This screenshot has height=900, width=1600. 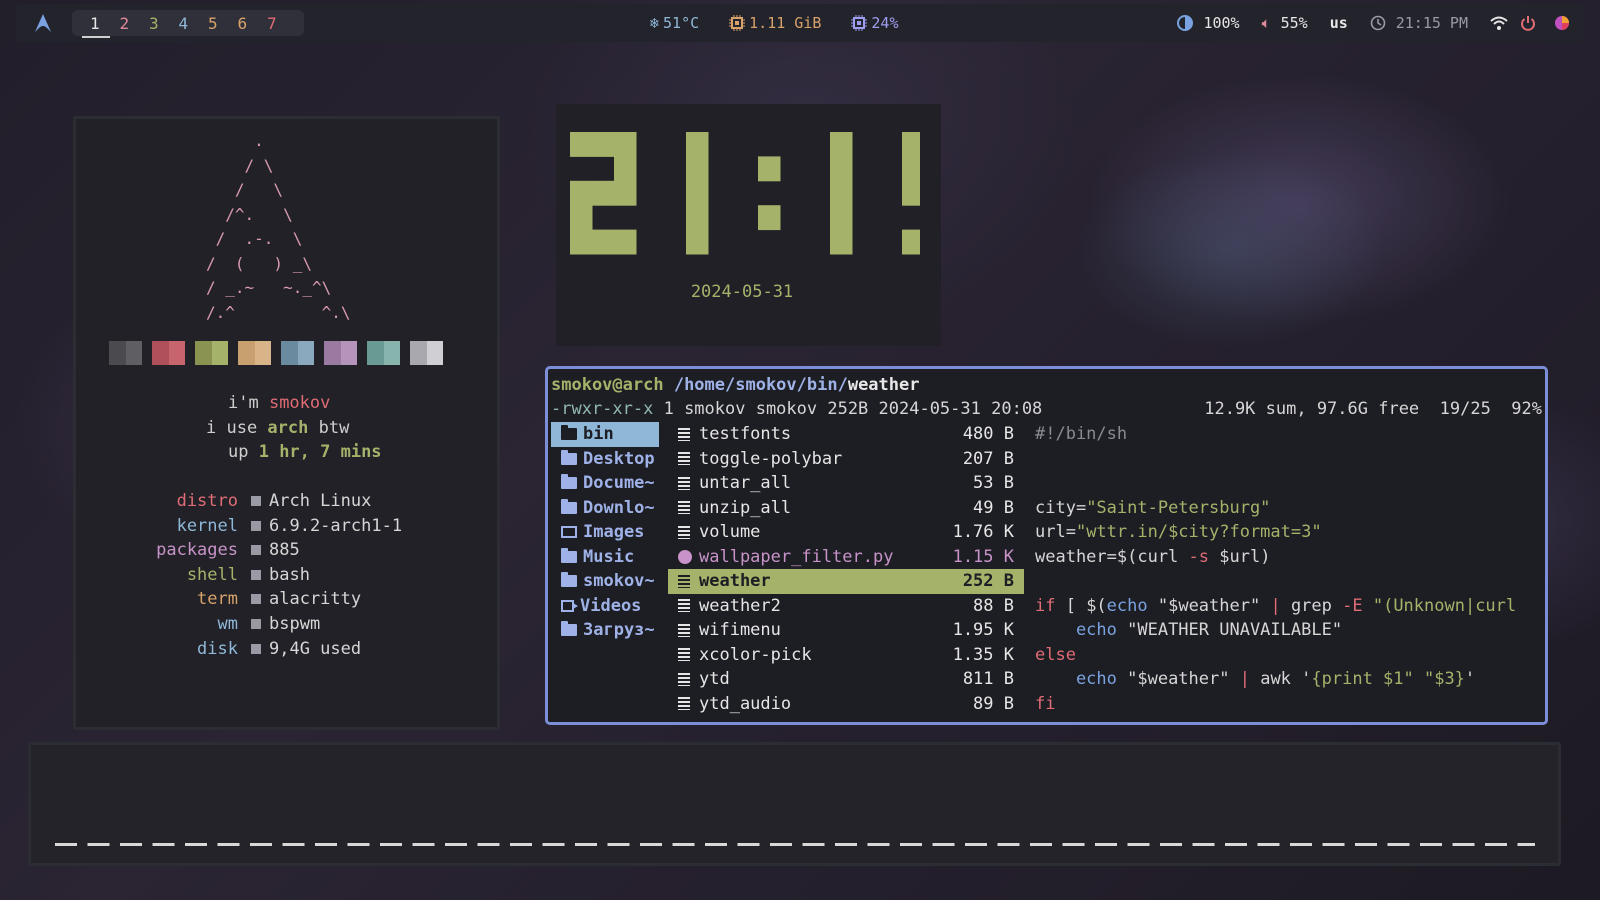 I want to click on preview-line: fi, so click(x=1045, y=703).